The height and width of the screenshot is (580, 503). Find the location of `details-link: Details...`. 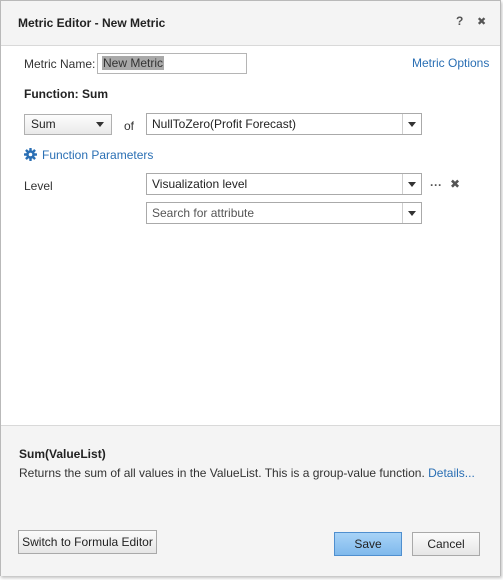

details-link: Details... is located at coordinates (451, 473).